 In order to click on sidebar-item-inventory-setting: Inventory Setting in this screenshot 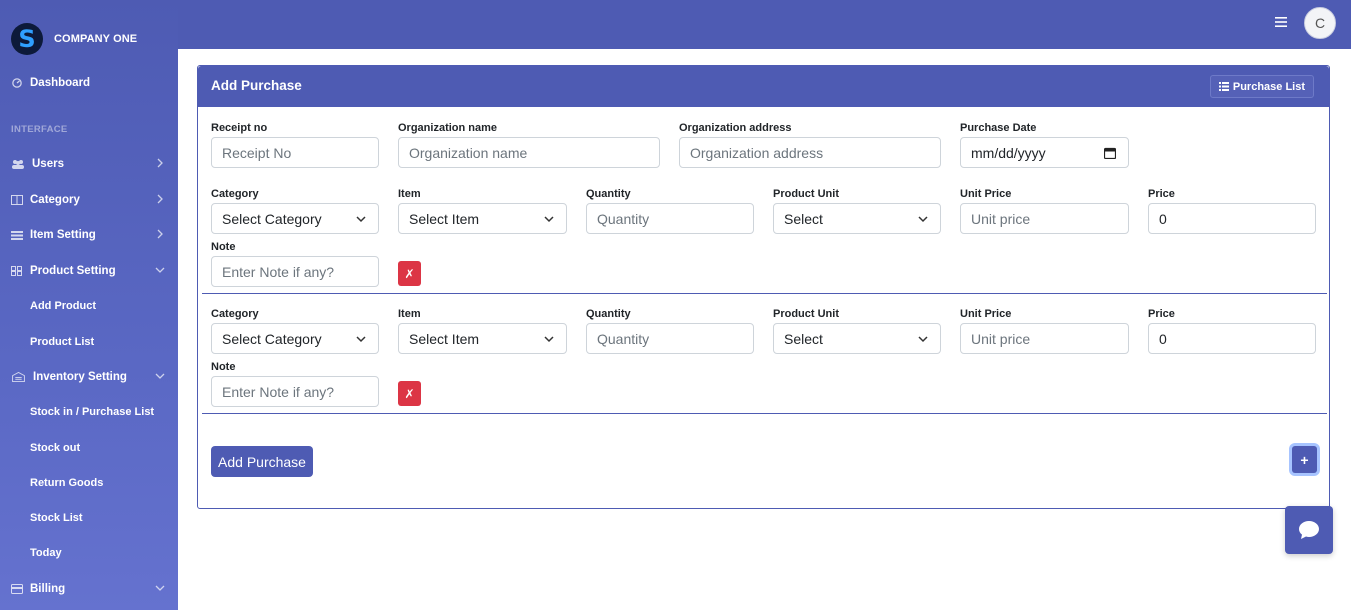, I will do `click(89, 377)`.